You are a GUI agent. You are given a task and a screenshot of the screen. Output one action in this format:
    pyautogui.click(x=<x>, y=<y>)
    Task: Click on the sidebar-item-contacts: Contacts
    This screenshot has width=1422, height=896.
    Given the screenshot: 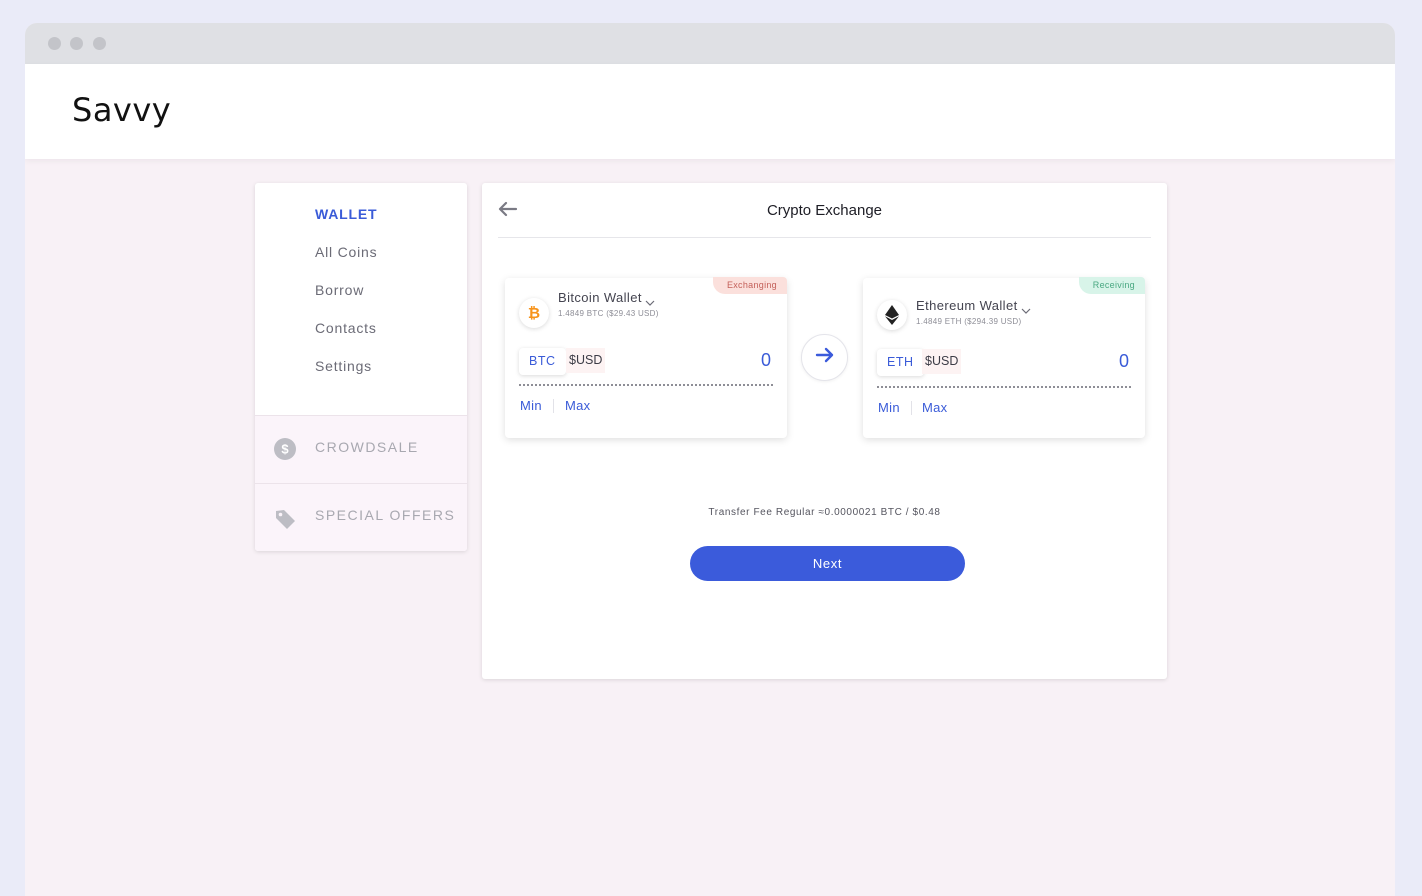 What is the action you would take?
    pyautogui.click(x=346, y=328)
    